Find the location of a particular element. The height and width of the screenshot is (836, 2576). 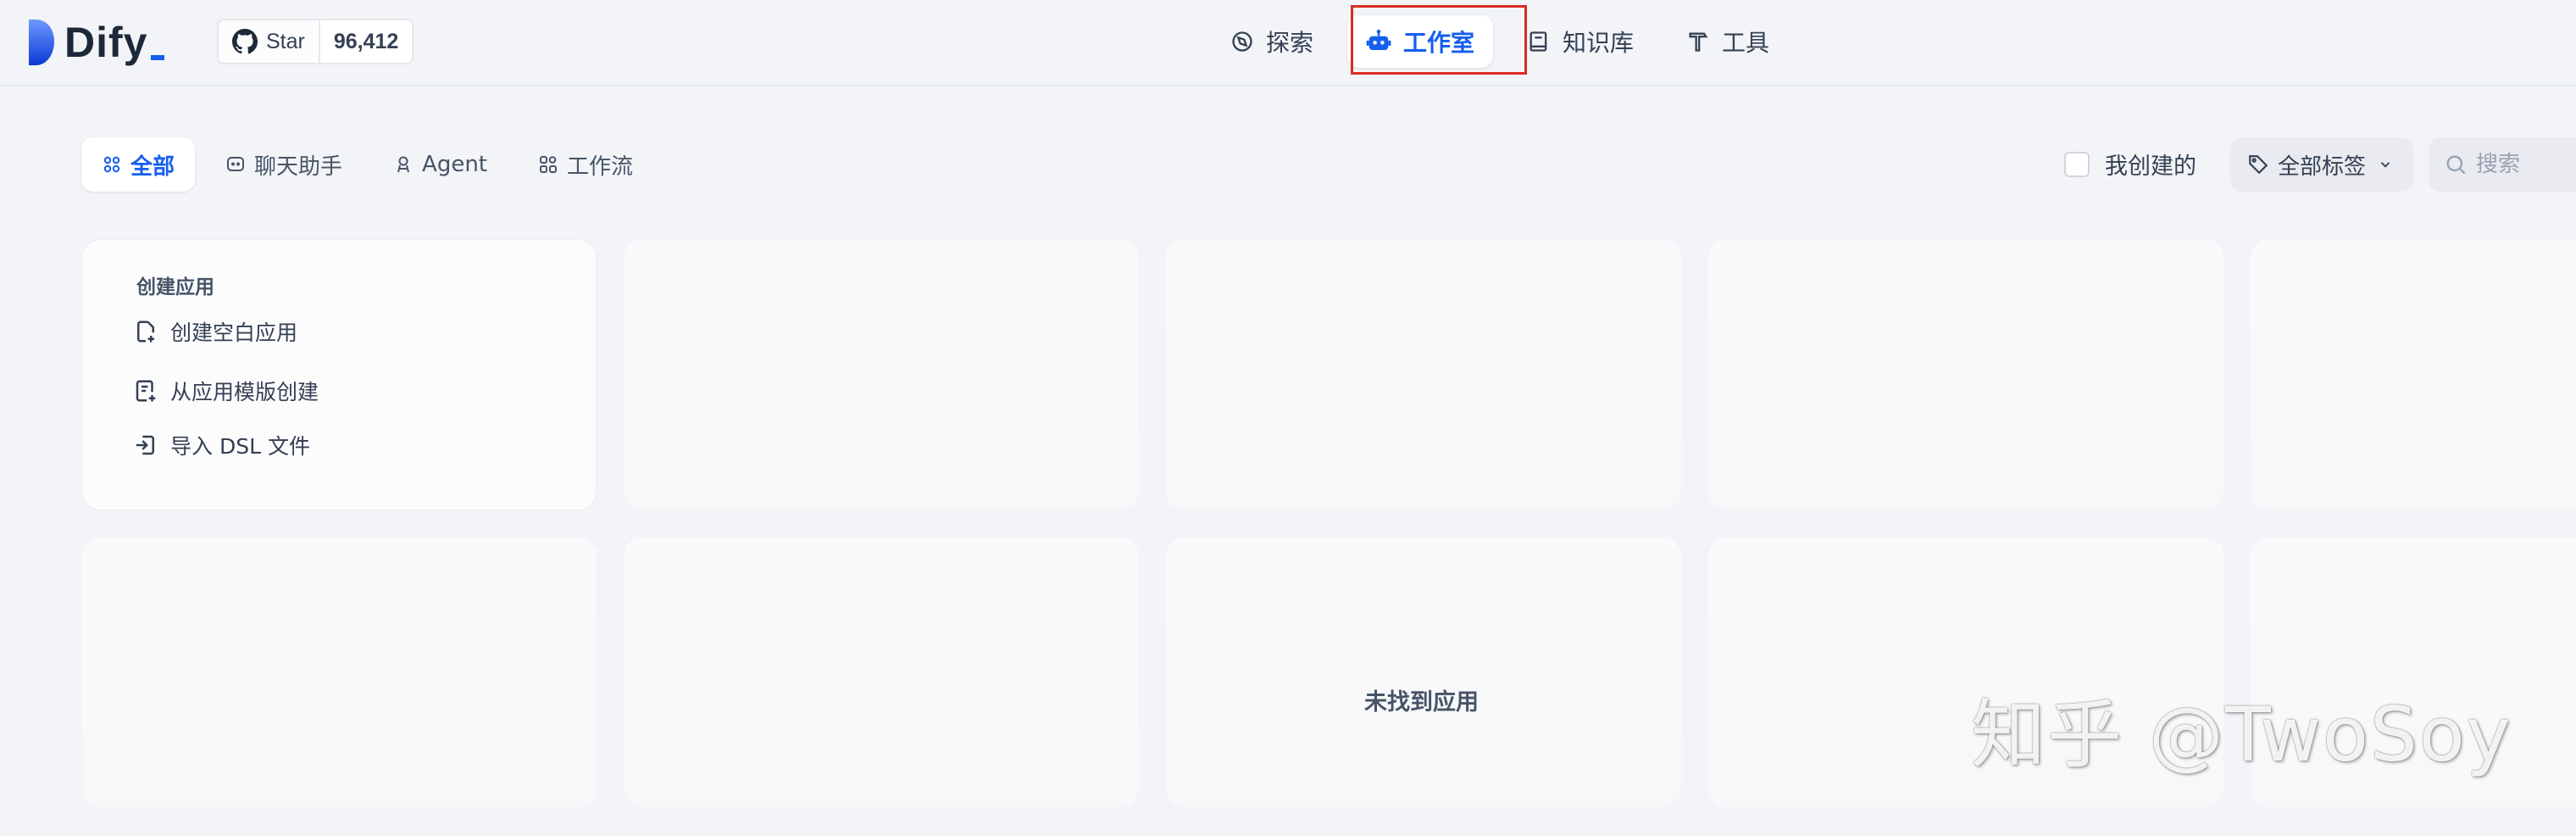

create-blank-app-label: 创建空白应用 is located at coordinates (234, 332).